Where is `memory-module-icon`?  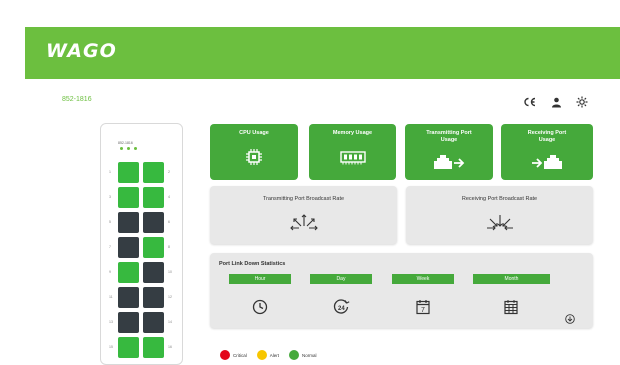 memory-module-icon is located at coordinates (352, 160).